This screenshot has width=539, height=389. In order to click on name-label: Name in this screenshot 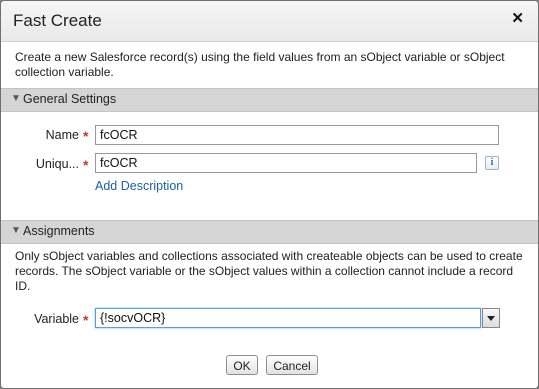, I will do `click(62, 135)`.